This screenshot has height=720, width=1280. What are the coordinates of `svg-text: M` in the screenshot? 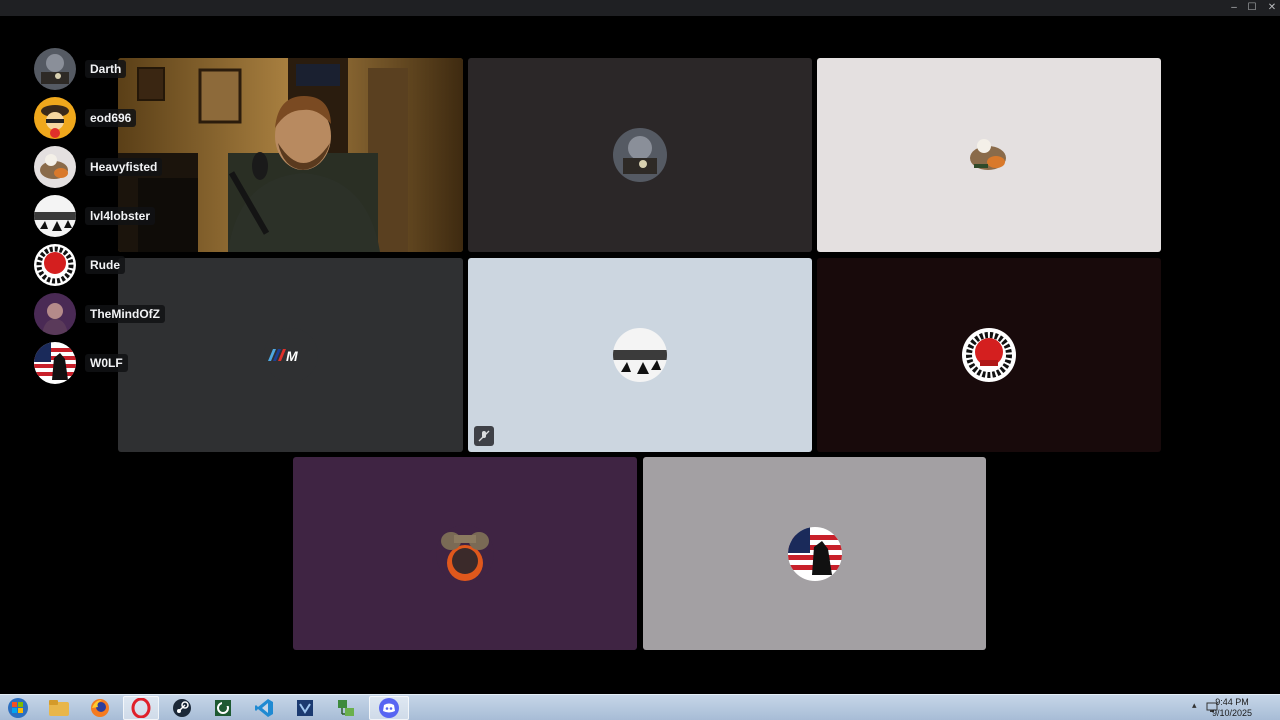 It's located at (292, 356).